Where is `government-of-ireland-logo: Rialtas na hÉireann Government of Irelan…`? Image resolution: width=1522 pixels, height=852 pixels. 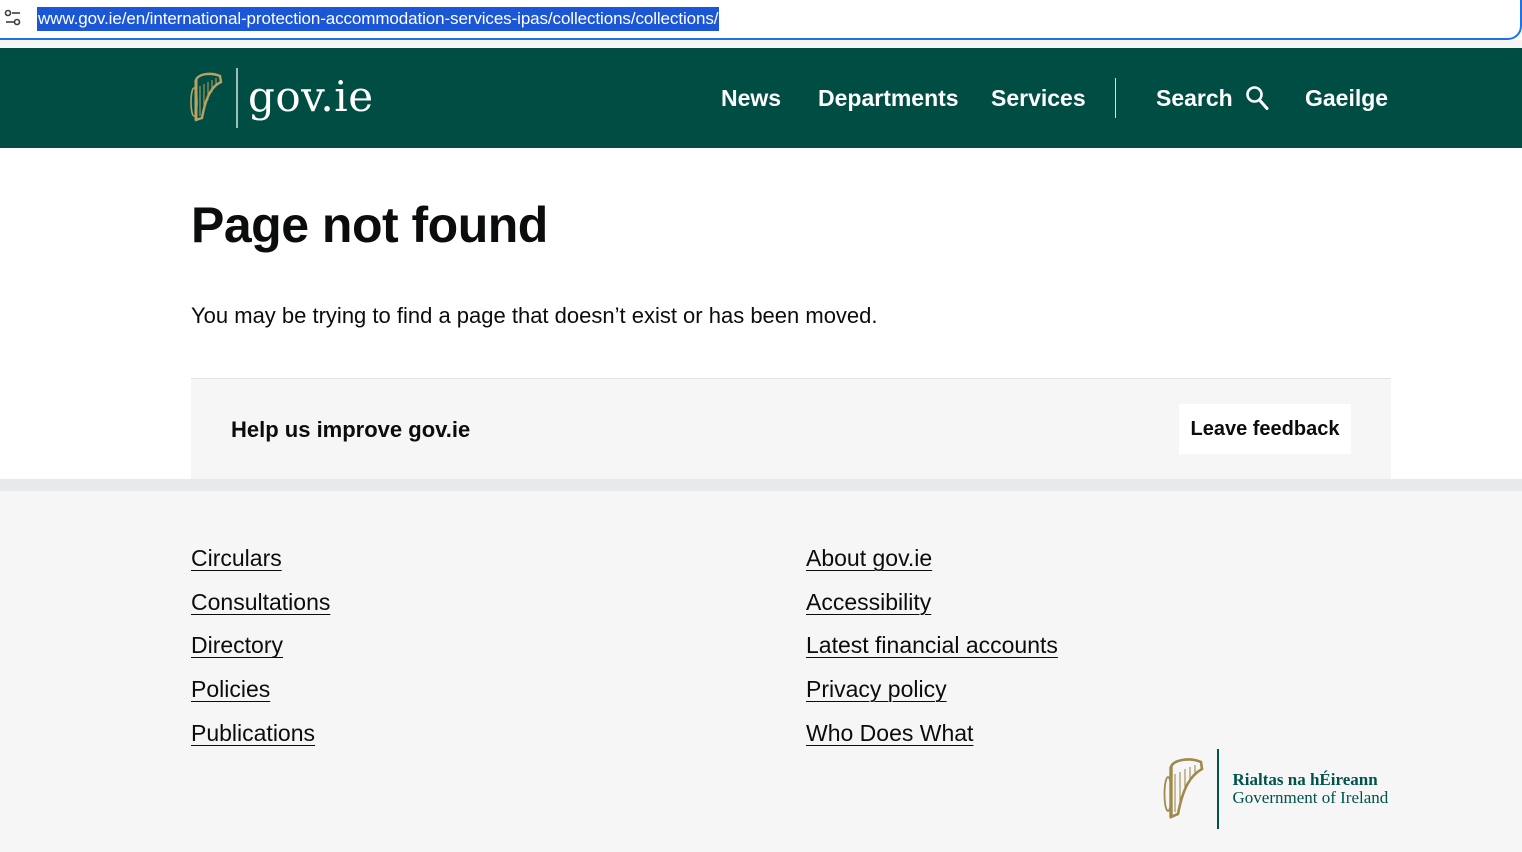
government-of-ireland-logo: Rialtas na hÉireann Government of Irelan… is located at coordinates (1275, 789).